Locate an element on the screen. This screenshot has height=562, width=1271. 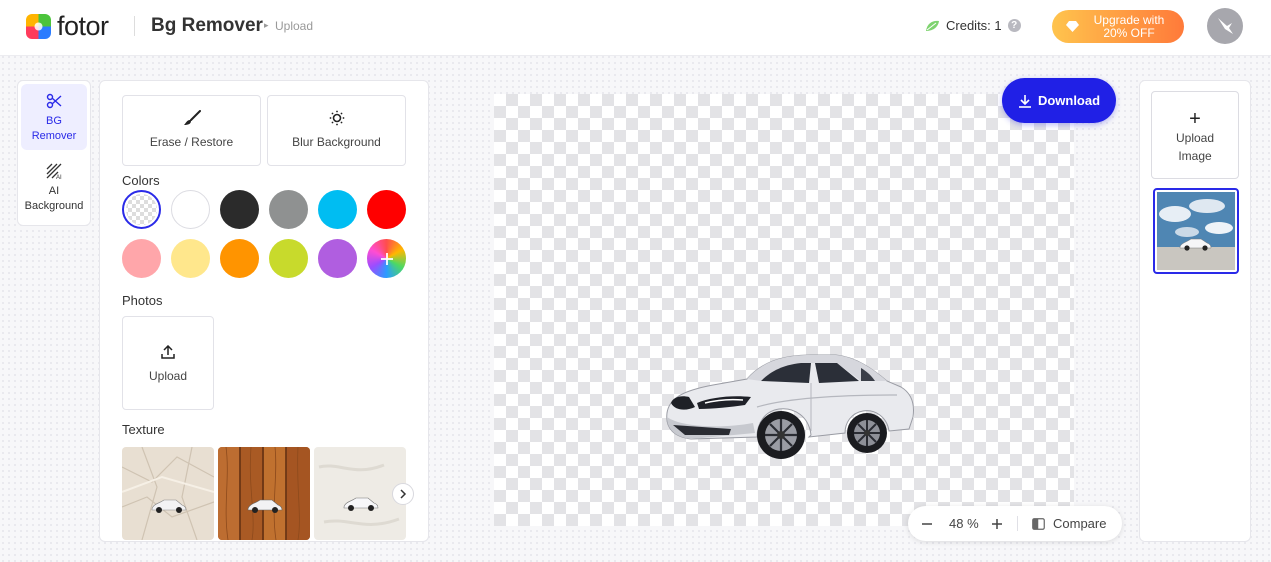
bird-avatar-icon is located at coordinates (1225, 26).